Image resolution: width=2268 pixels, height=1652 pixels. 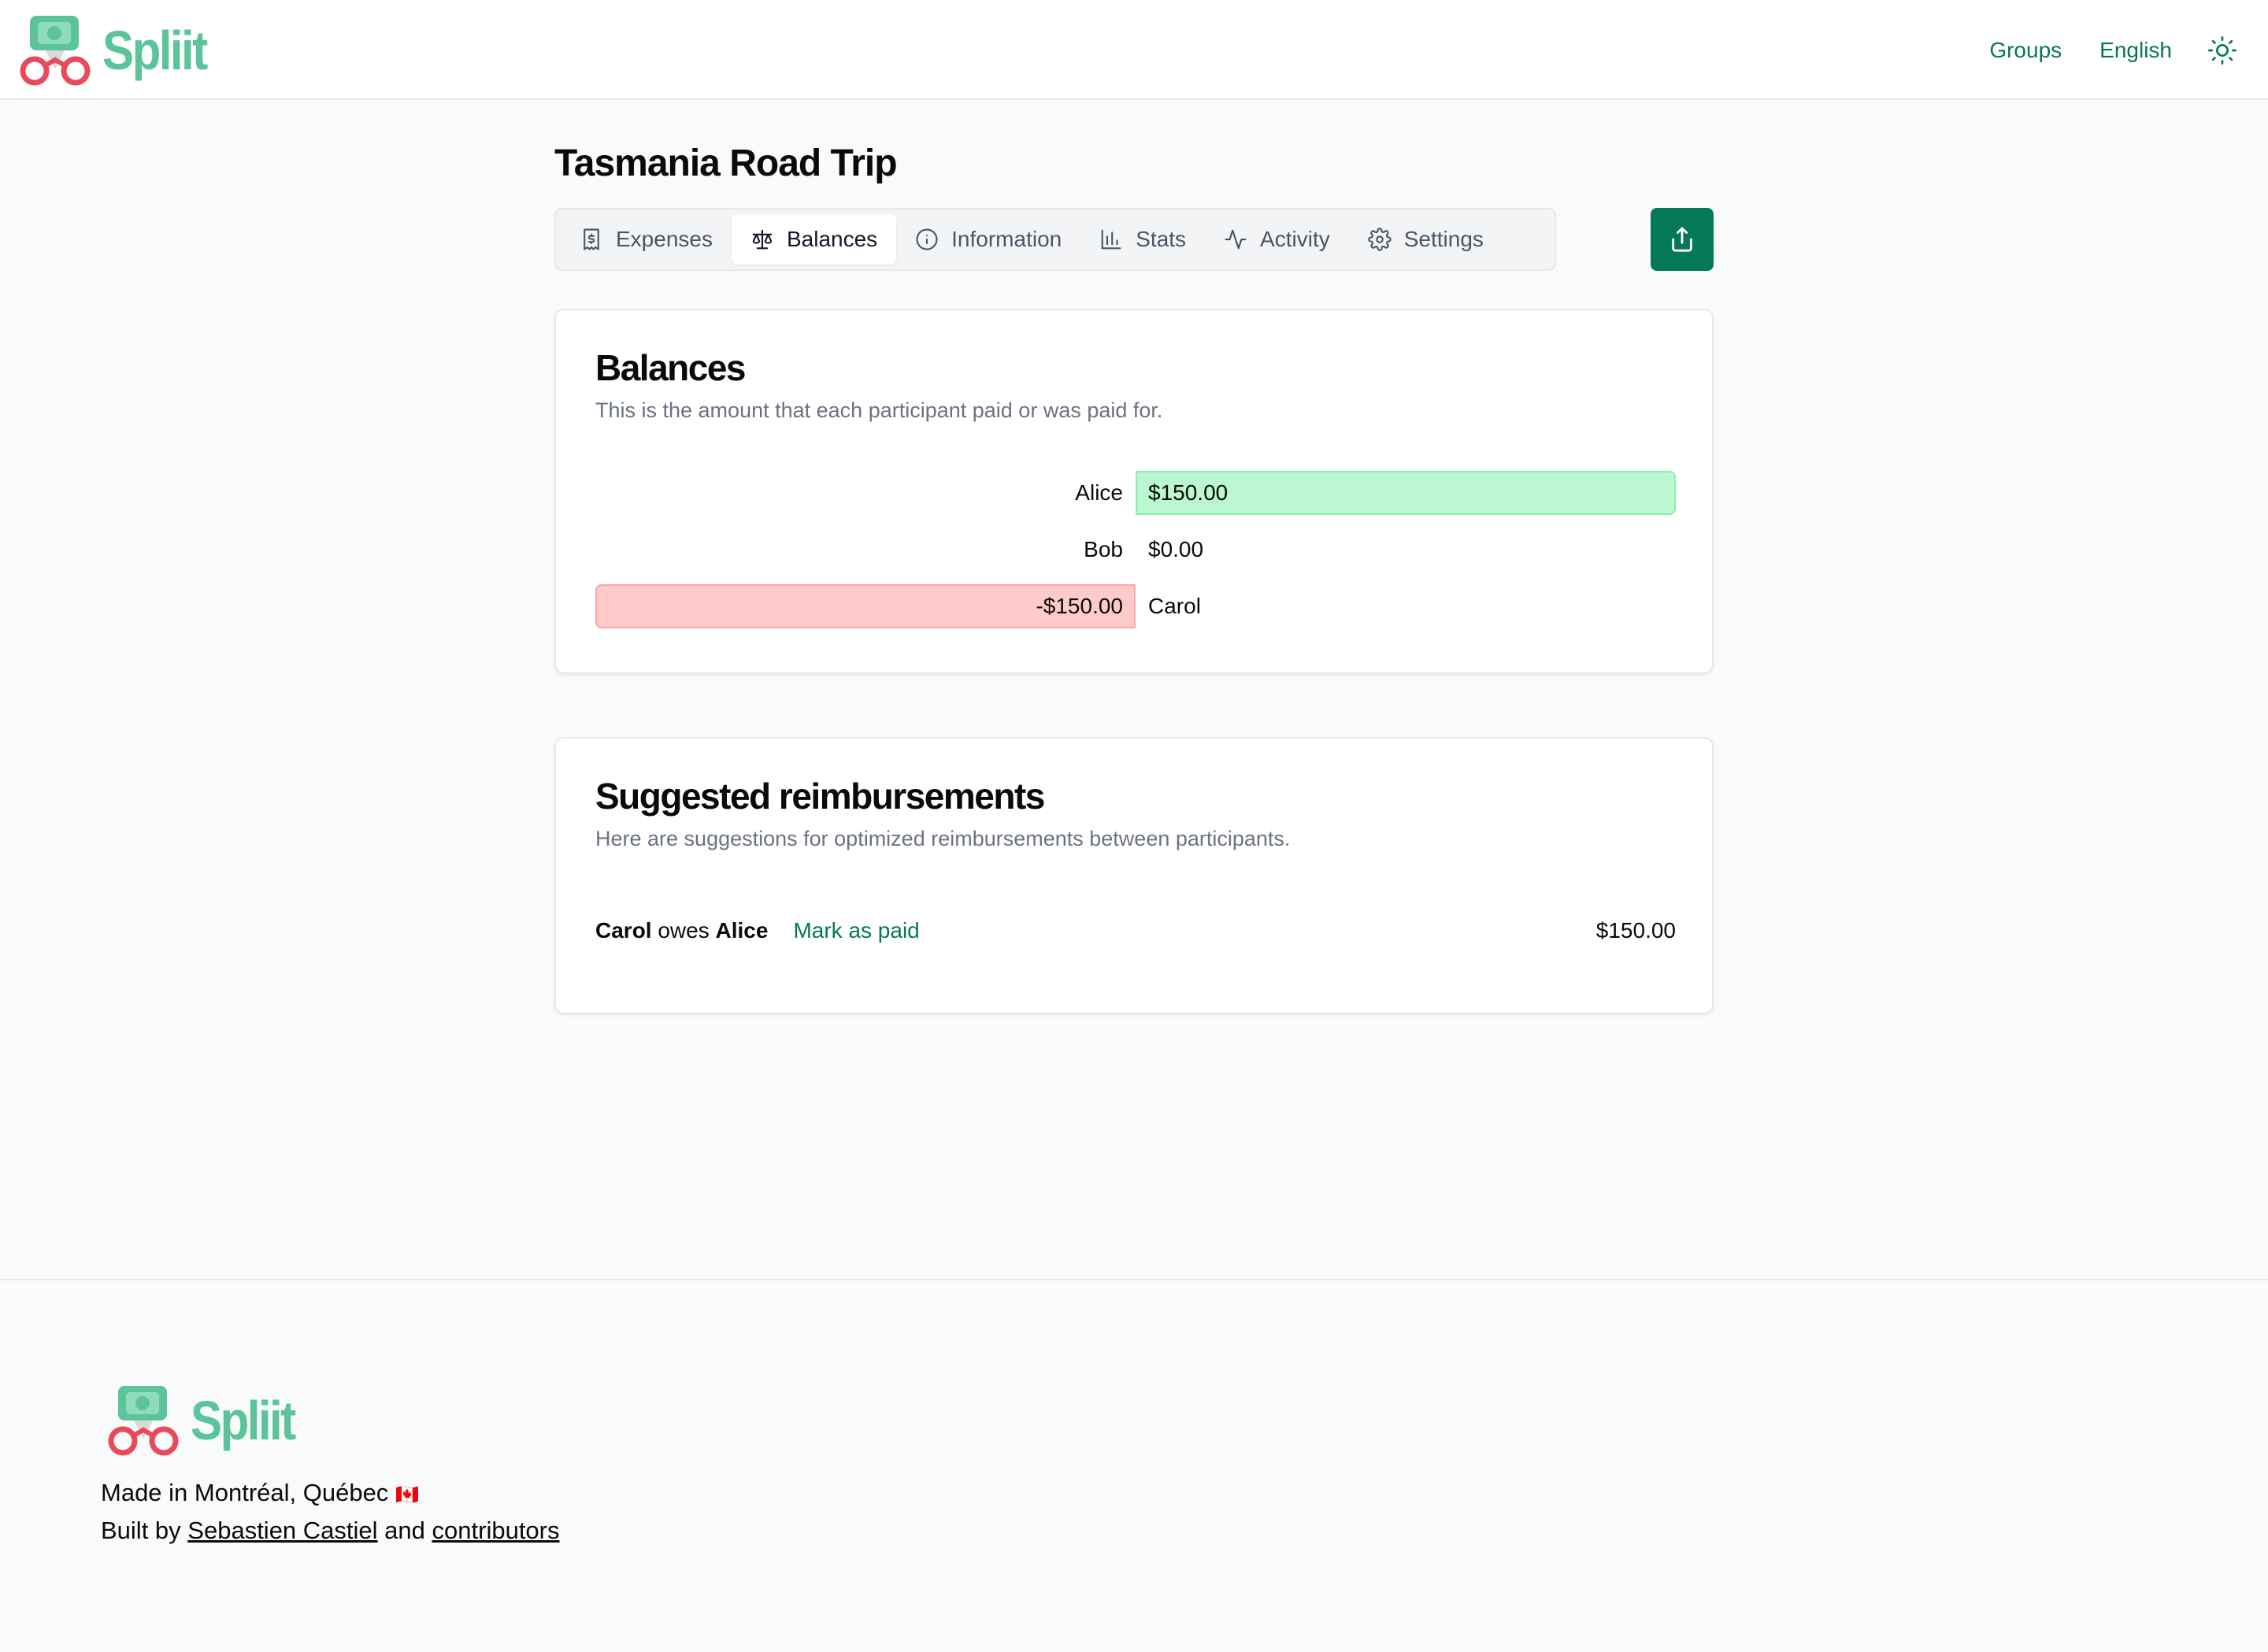 I want to click on debtor-name: Carol, so click(x=623, y=930).